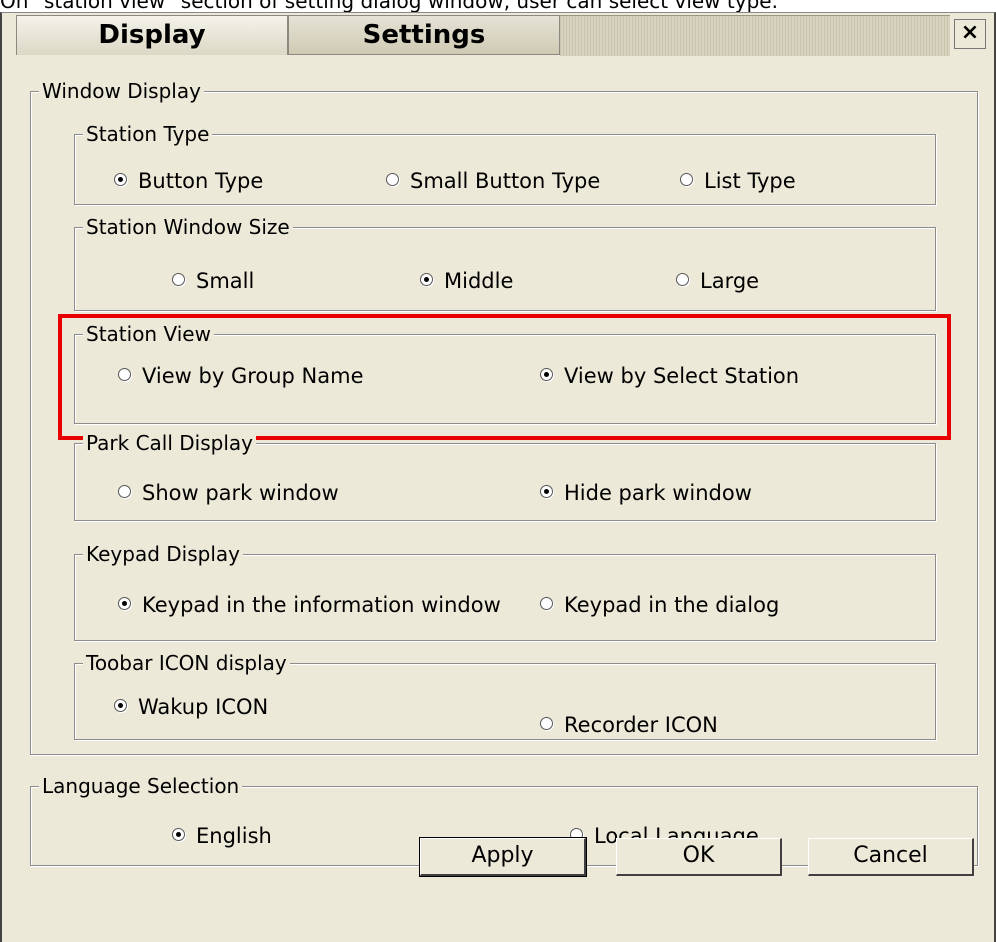 Image resolution: width=996 pixels, height=942 pixels. Describe the element at coordinates (163, 554) in the screenshot. I see `keypad-display-title: Keypad Display` at that location.